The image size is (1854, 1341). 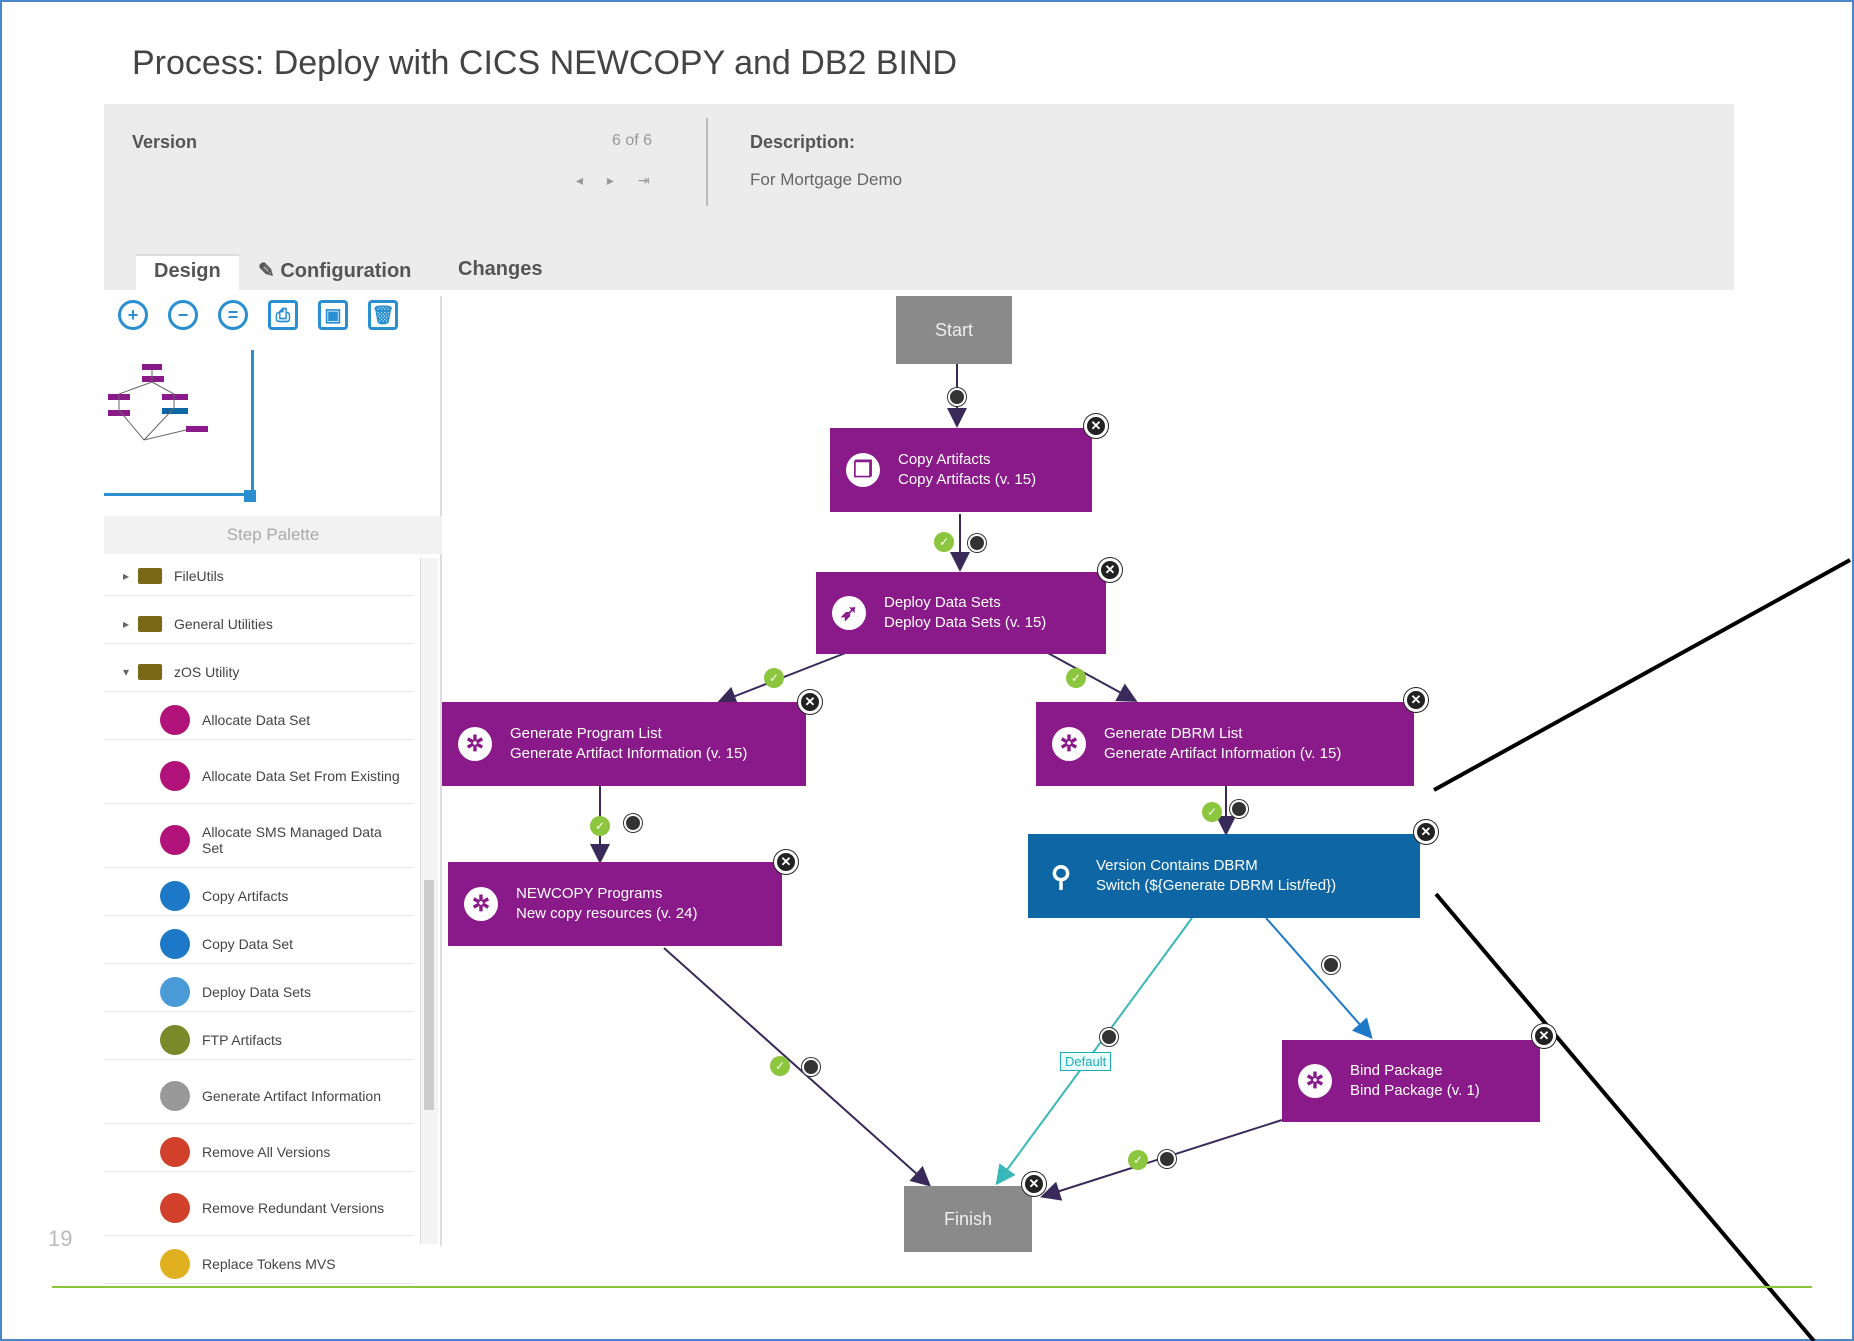 I want to click on hierarchy-icon: ⚲, so click(x=1061, y=876).